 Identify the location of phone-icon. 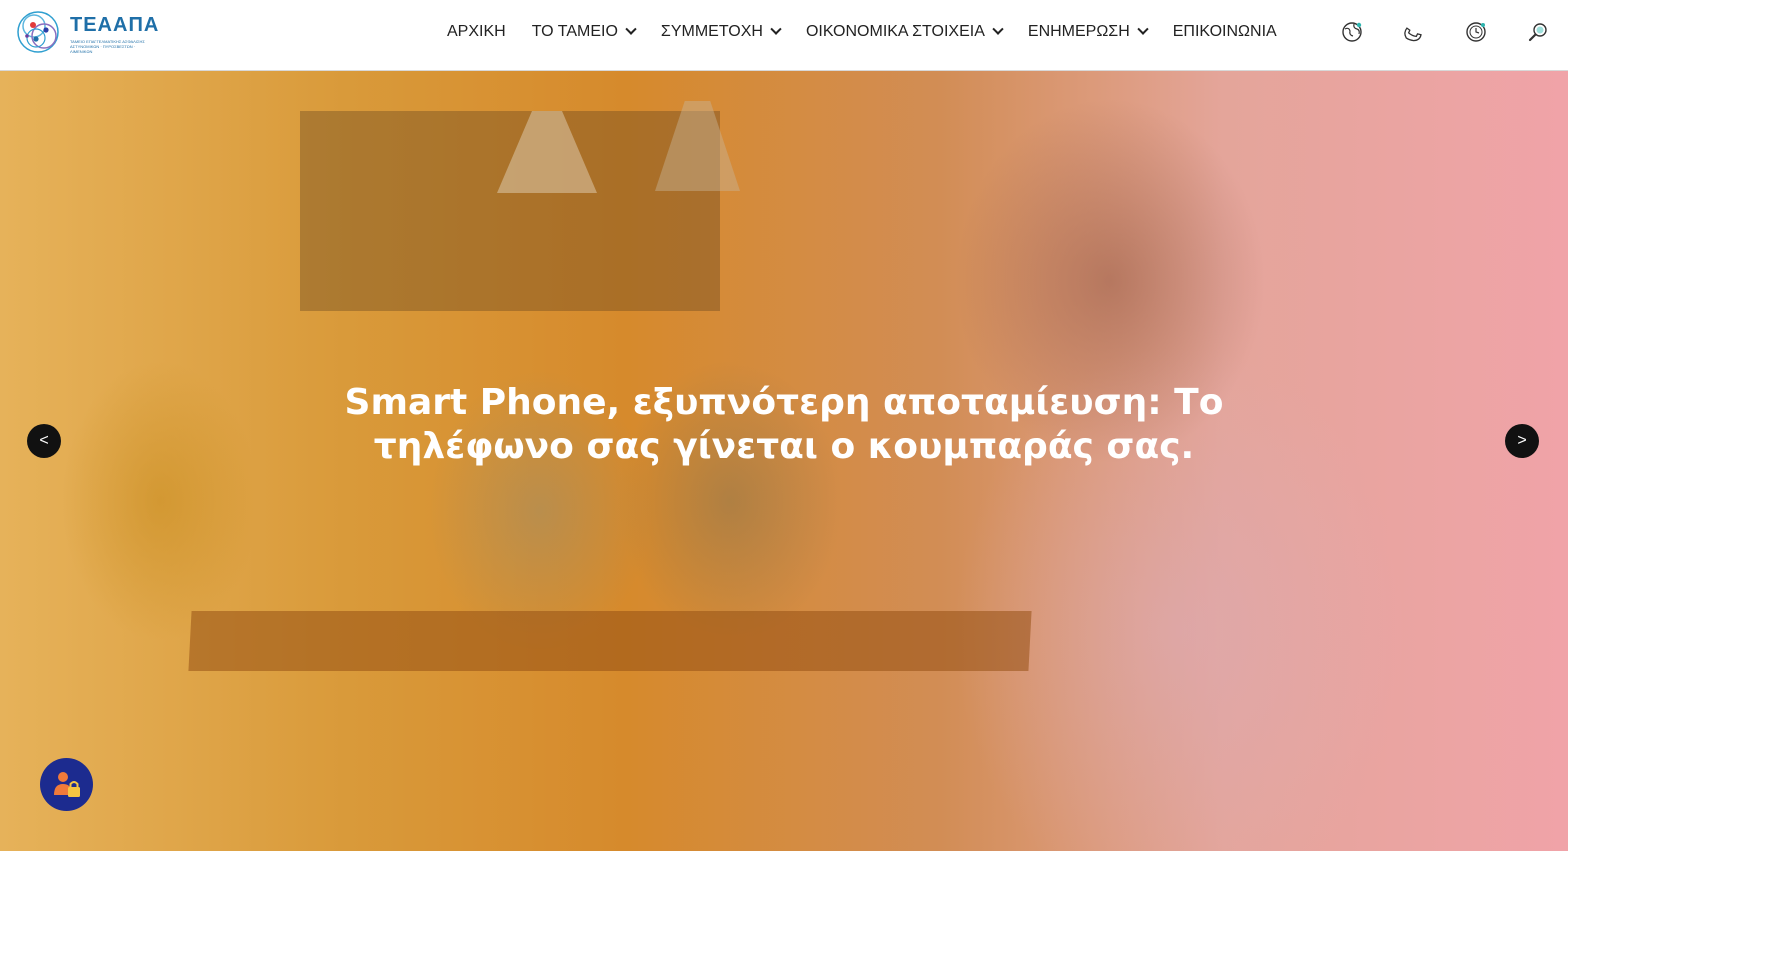
(1413, 34).